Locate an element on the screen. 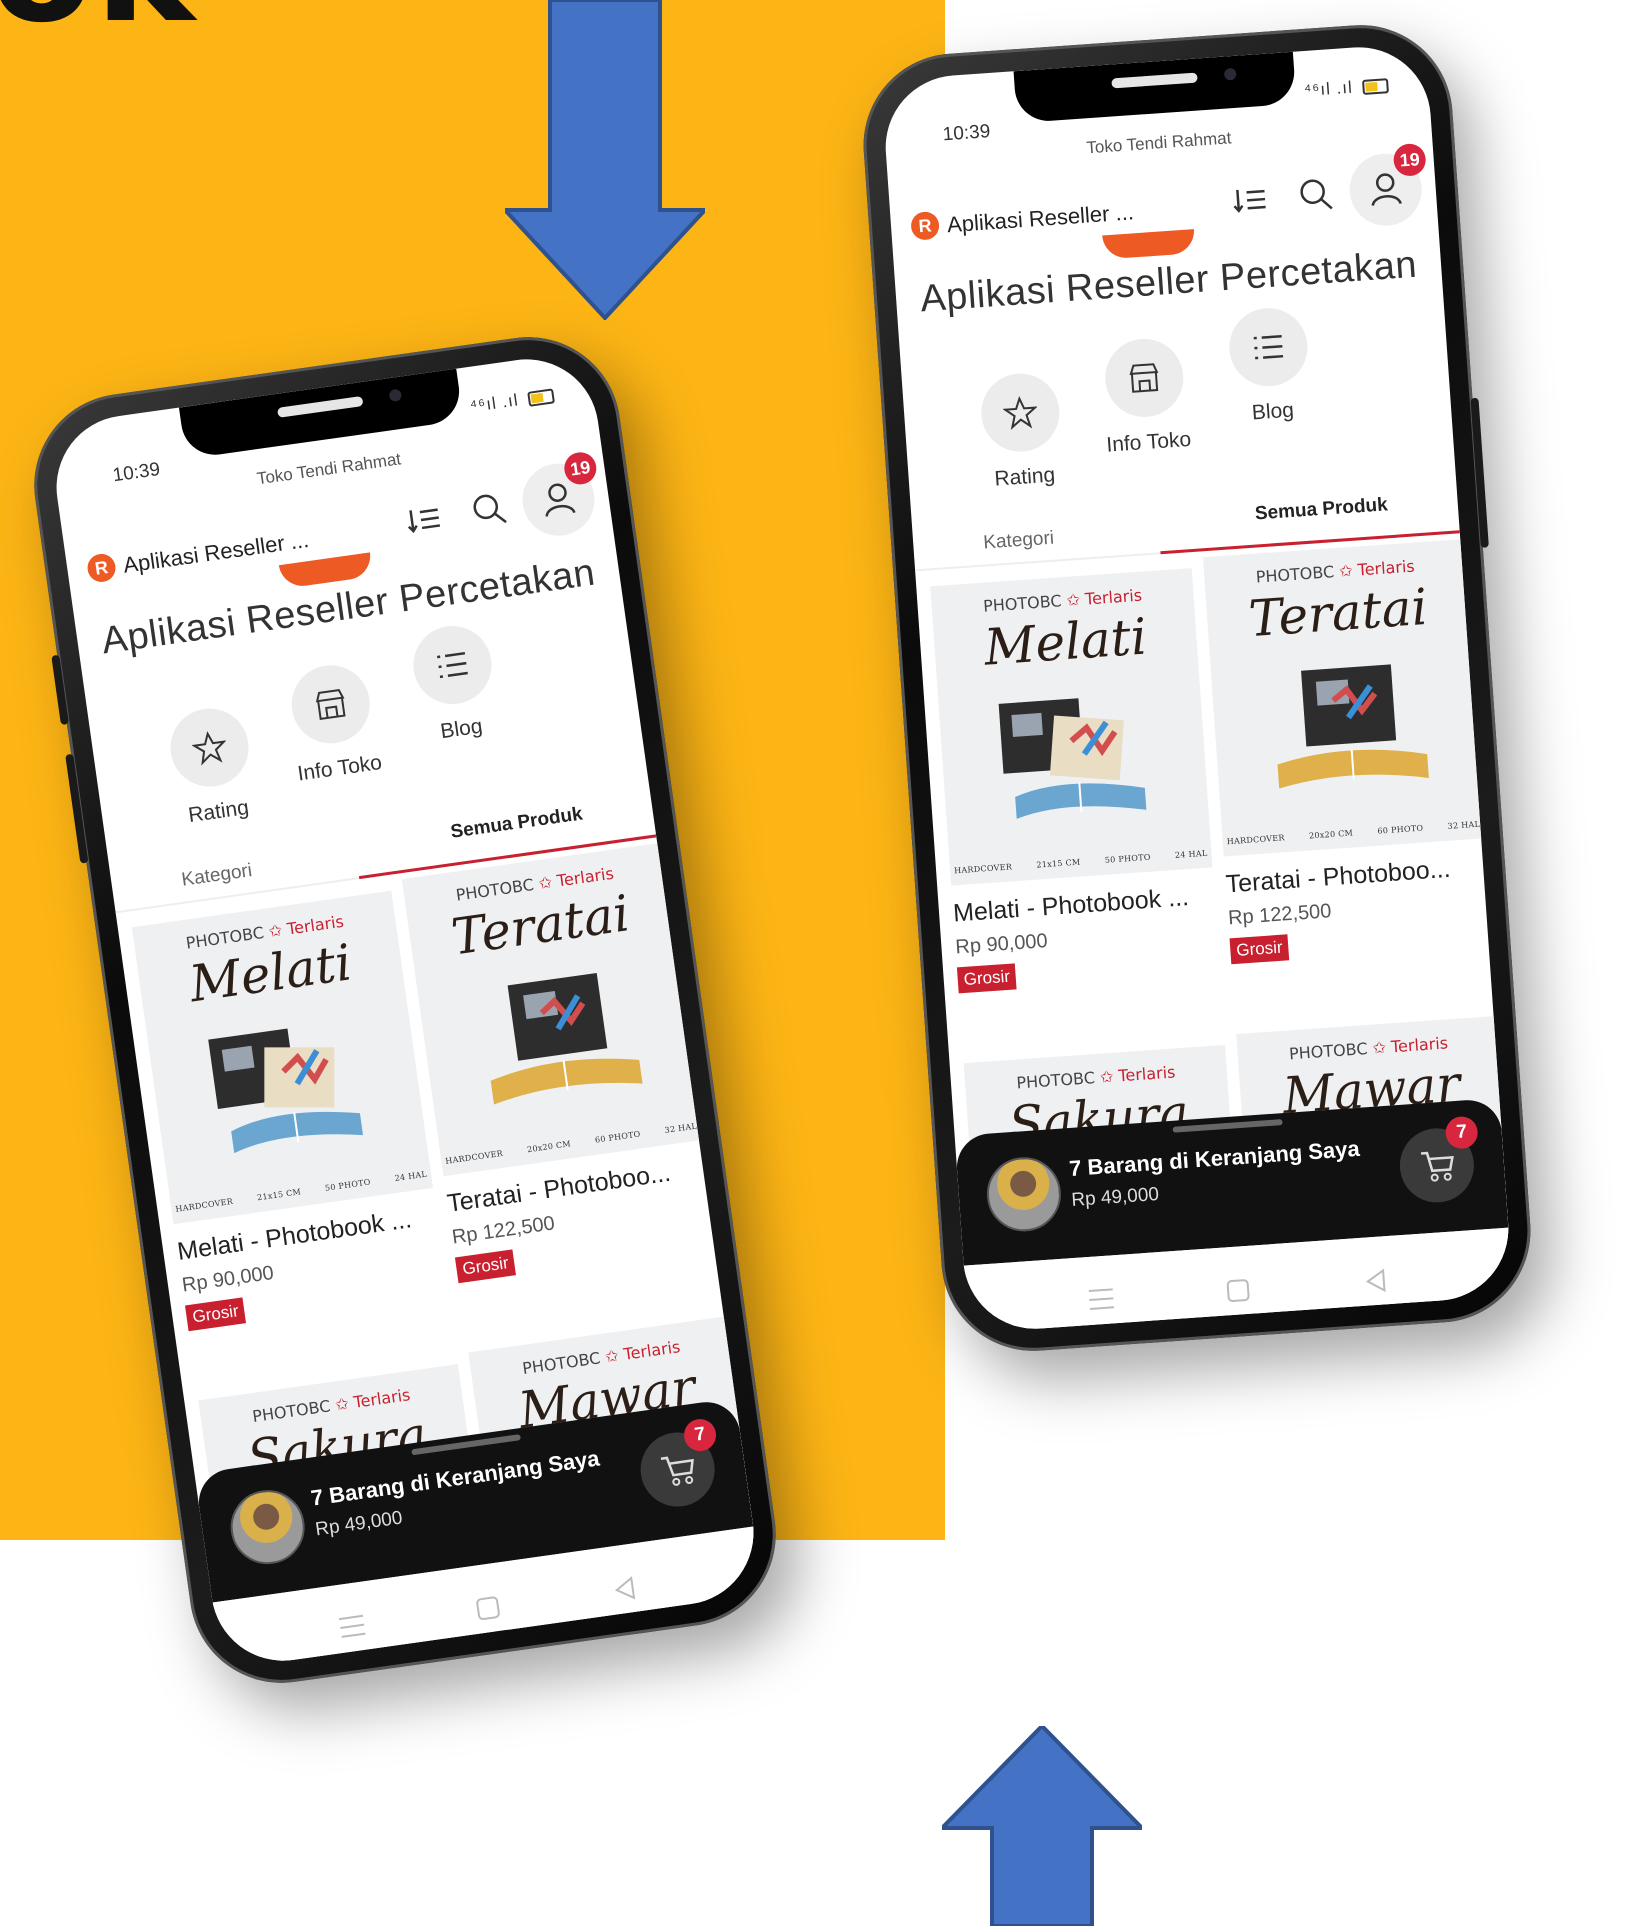 Image resolution: width=1626 pixels, height=1926 pixels. arrow-up-icon is located at coordinates (1042, 1826).